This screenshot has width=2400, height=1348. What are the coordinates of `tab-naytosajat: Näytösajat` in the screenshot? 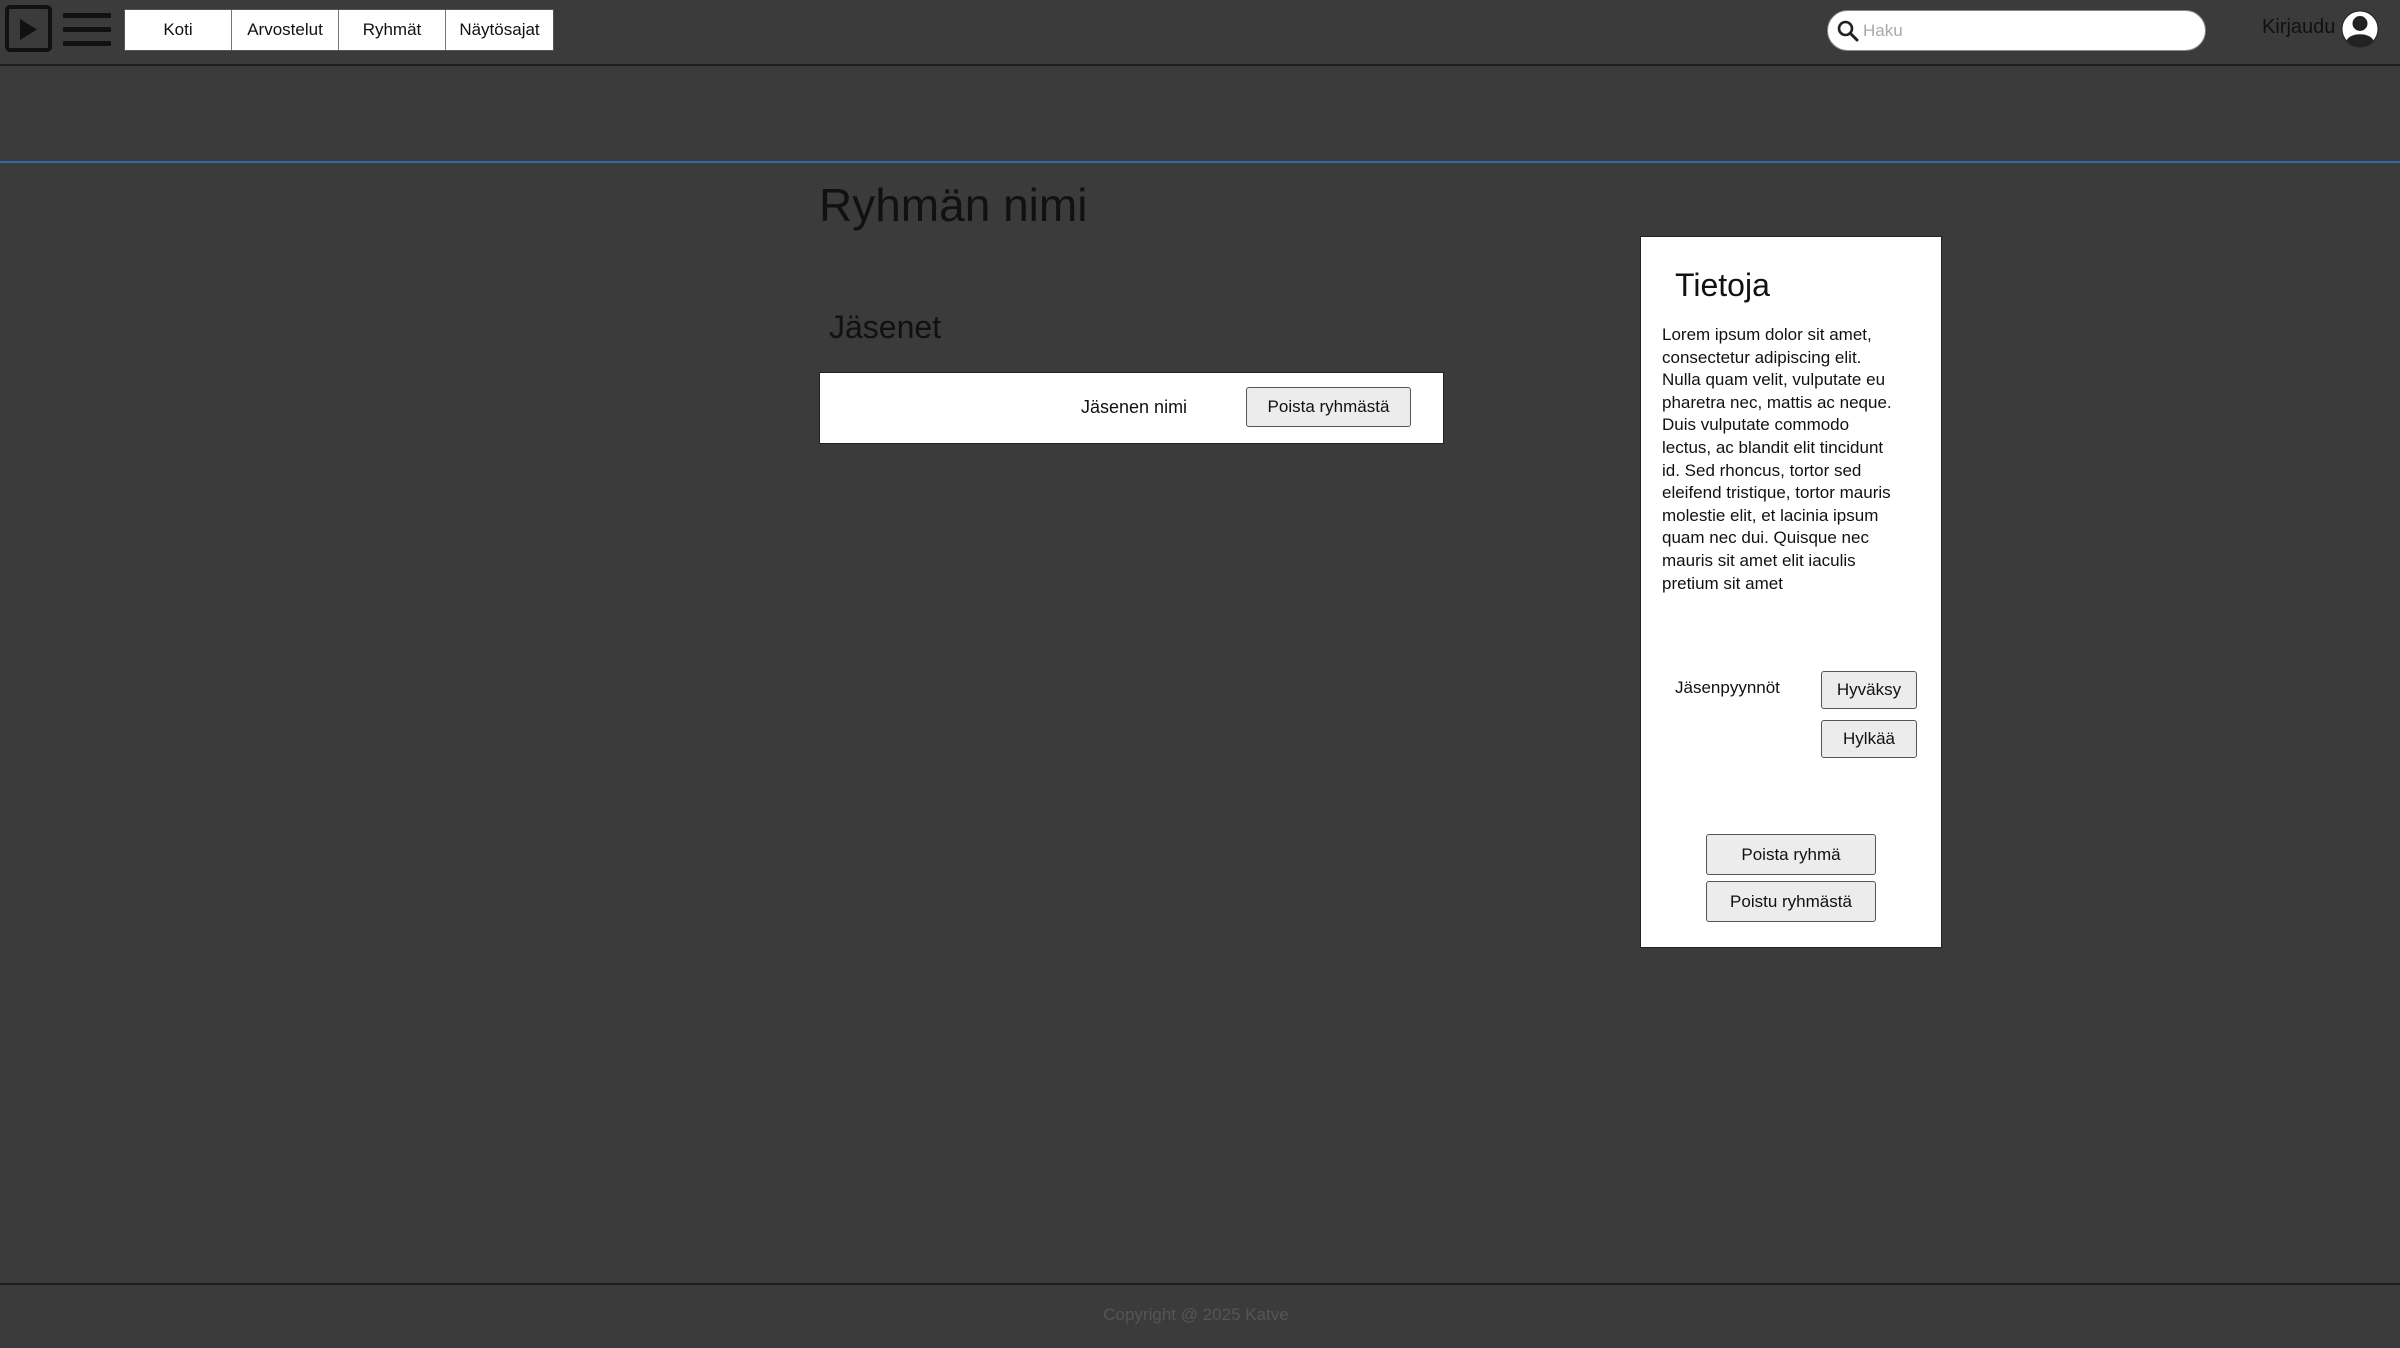 It's located at (499, 30).